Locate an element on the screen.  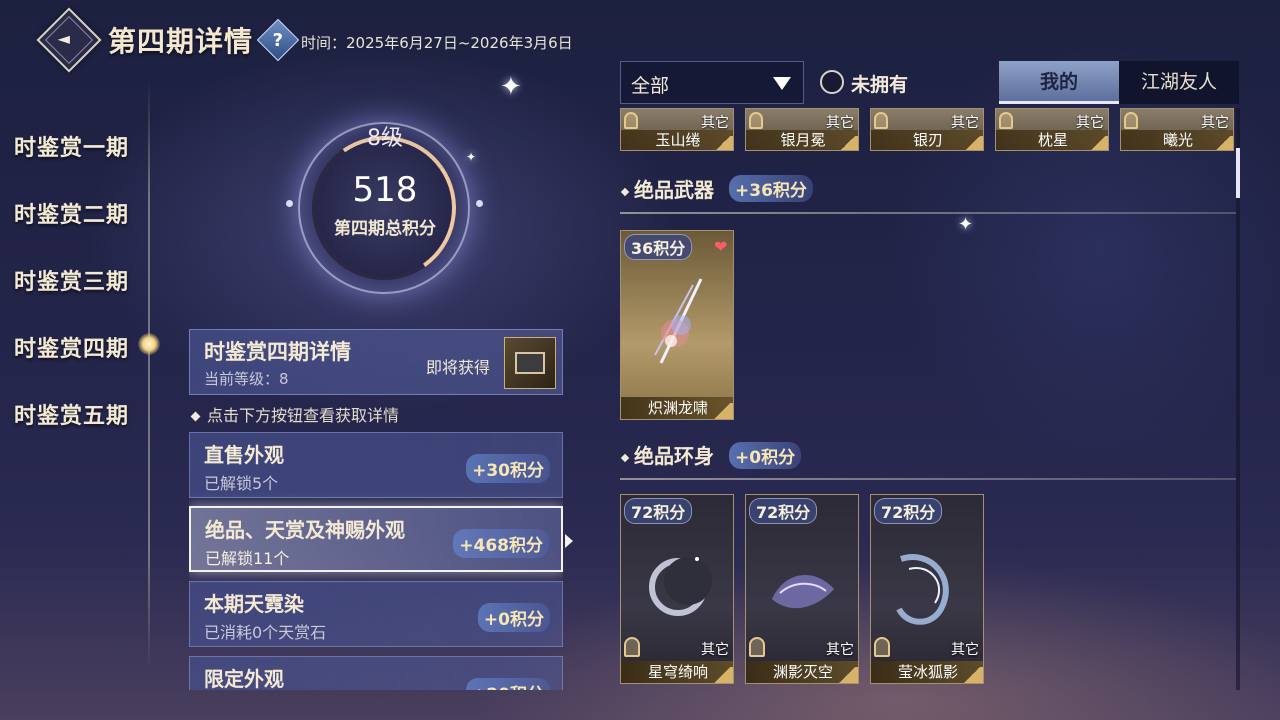
sparkle-icon: ✦ is located at coordinates (966, 224).